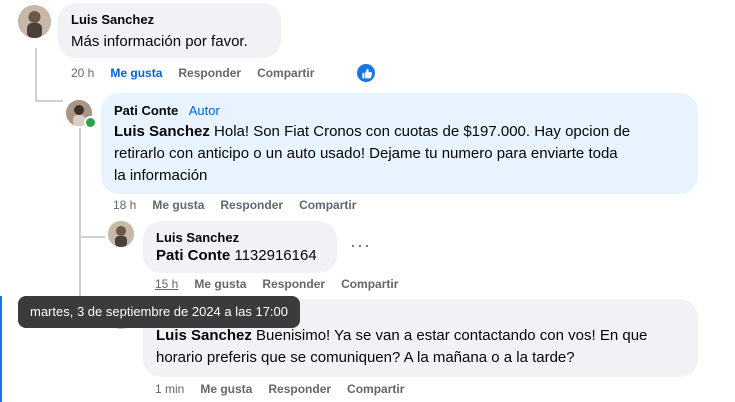 The height and width of the screenshot is (402, 735). I want to click on mention-link: Pati Conte, so click(193, 255).